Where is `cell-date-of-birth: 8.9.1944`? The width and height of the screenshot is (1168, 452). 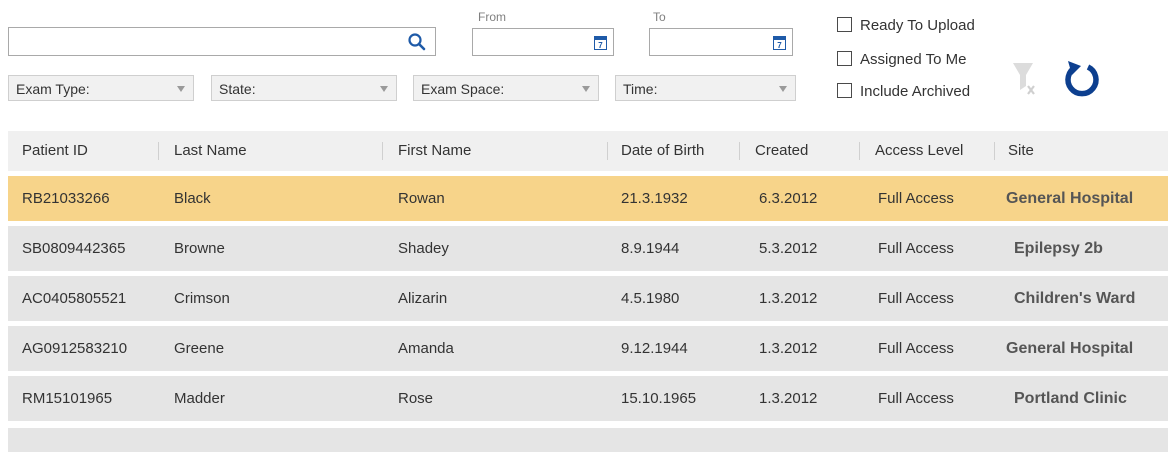 cell-date-of-birth: 8.9.1944 is located at coordinates (650, 248).